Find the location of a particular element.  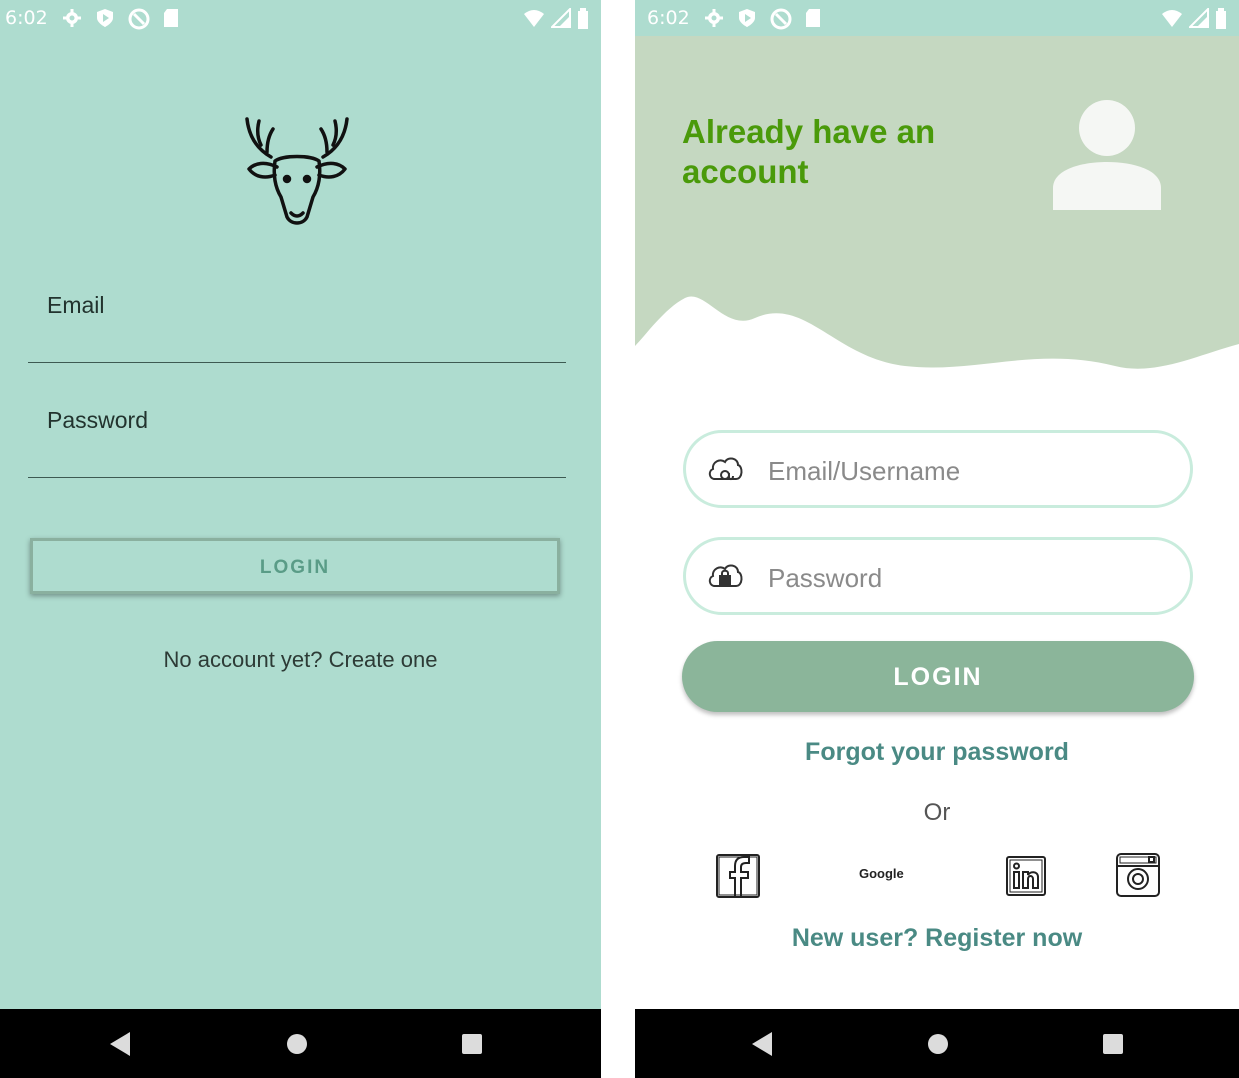

screen-divider is located at coordinates (618, 539).